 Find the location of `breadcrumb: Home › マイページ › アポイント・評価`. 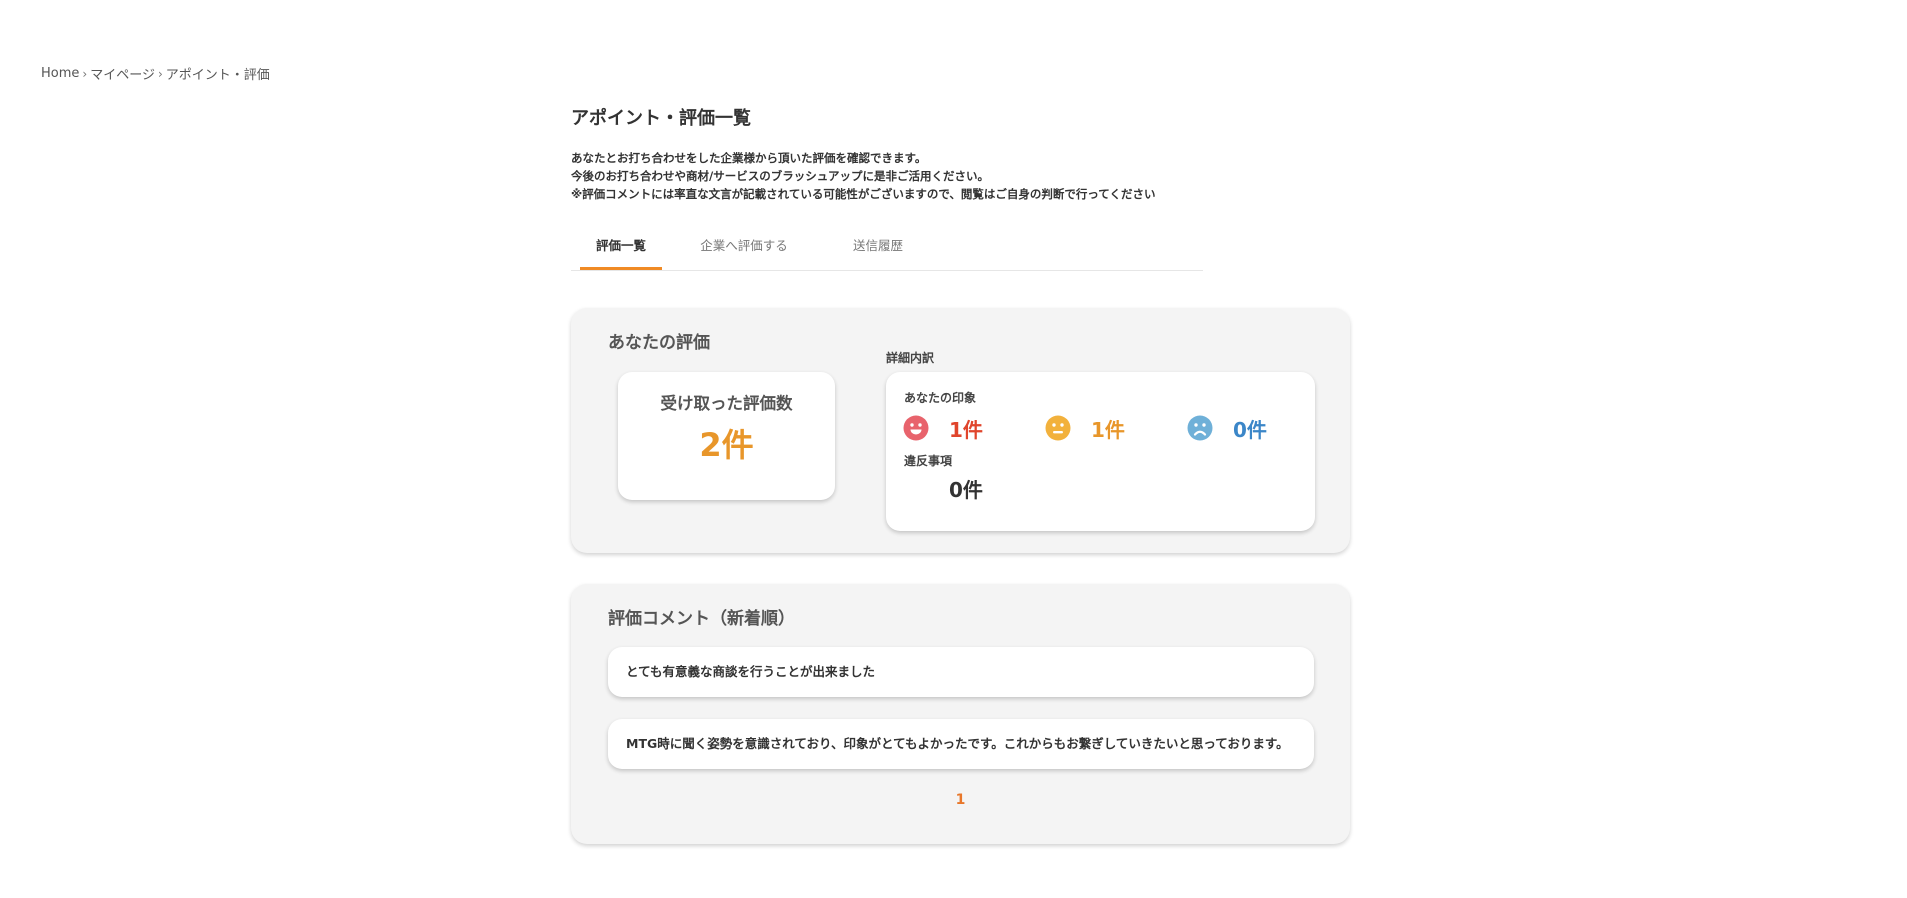

breadcrumb: Home › マイページ › アポイント・評価 is located at coordinates (155, 73).